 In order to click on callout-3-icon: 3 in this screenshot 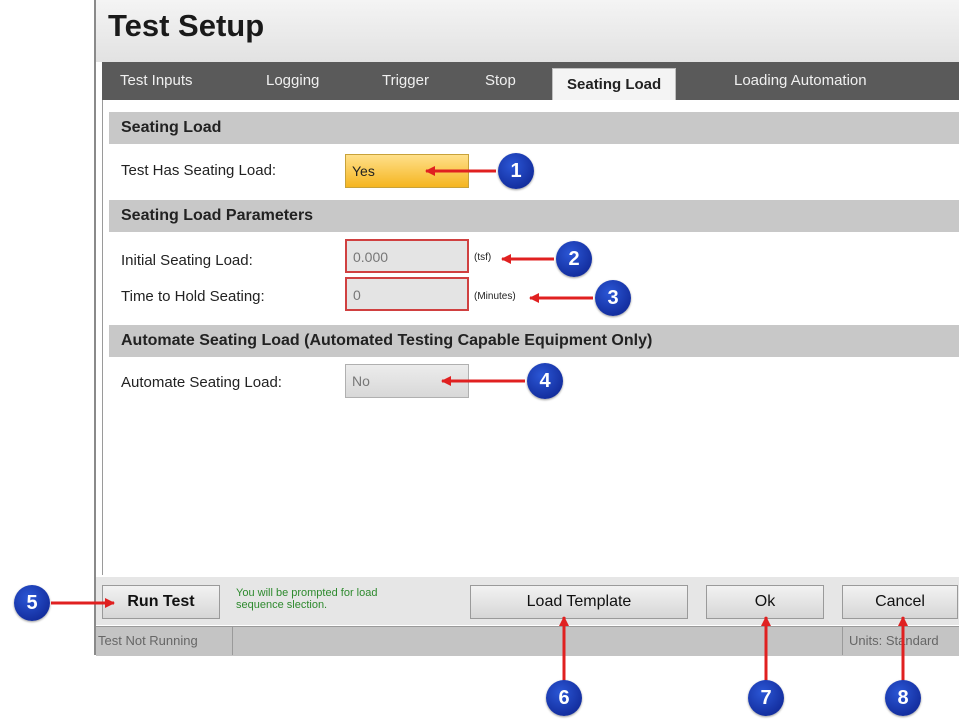, I will do `click(613, 298)`.